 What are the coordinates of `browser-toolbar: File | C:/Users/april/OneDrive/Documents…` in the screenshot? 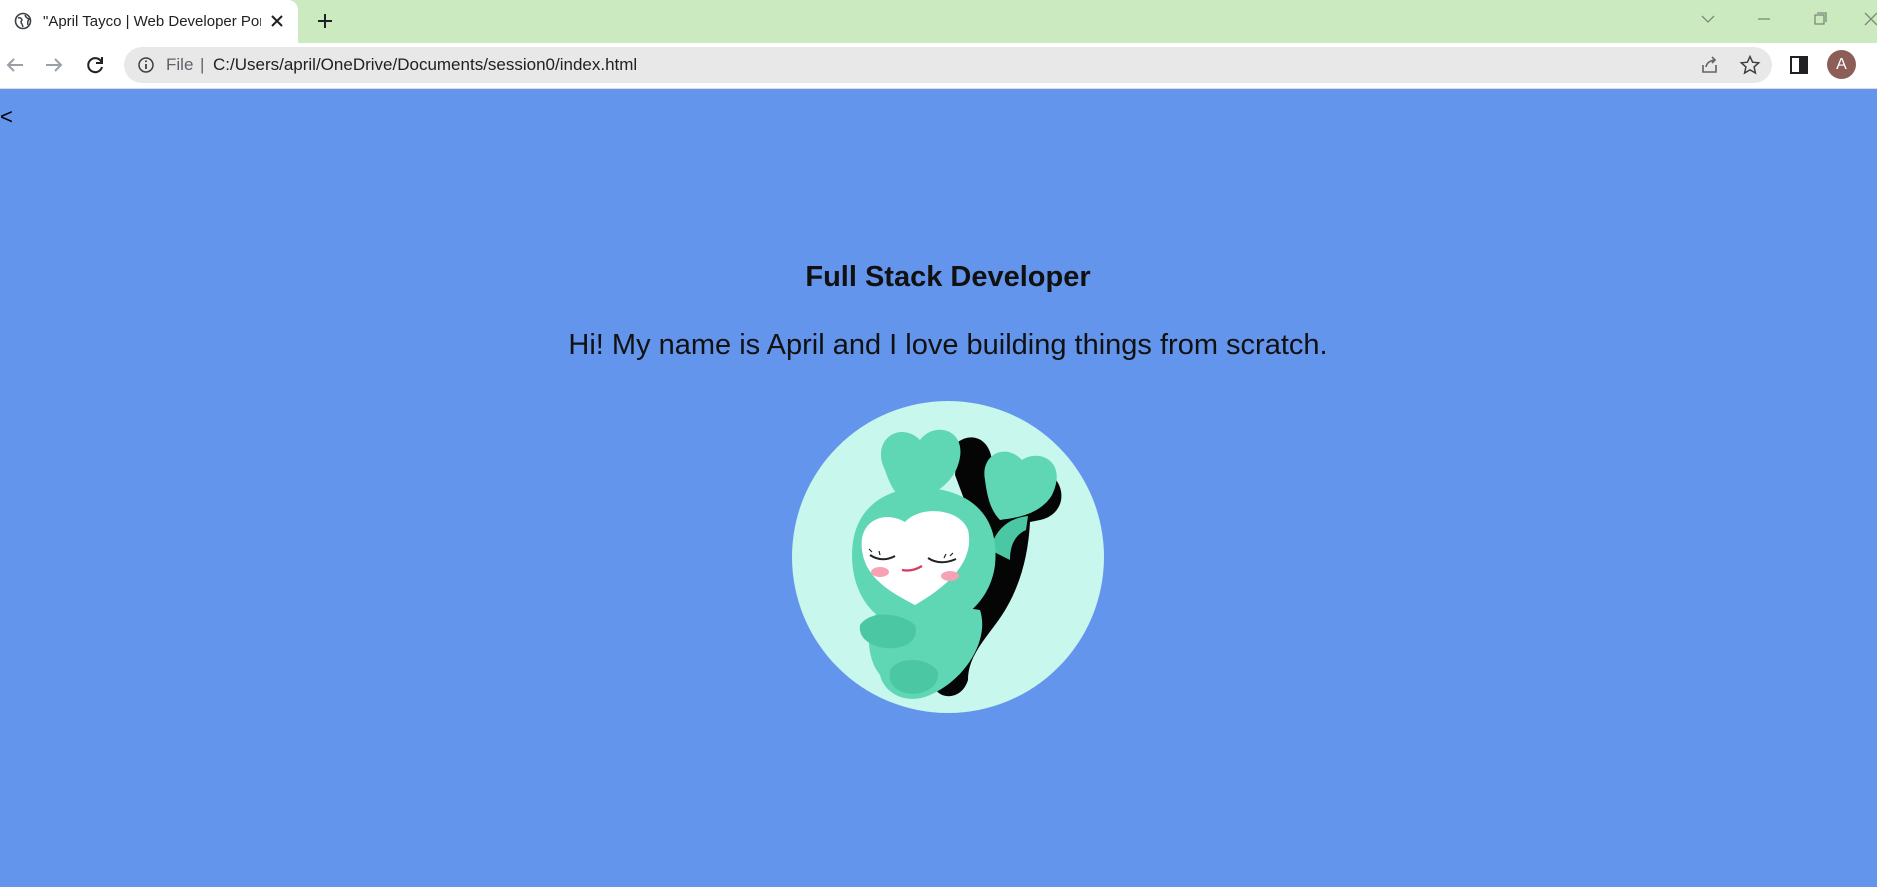 It's located at (938, 66).